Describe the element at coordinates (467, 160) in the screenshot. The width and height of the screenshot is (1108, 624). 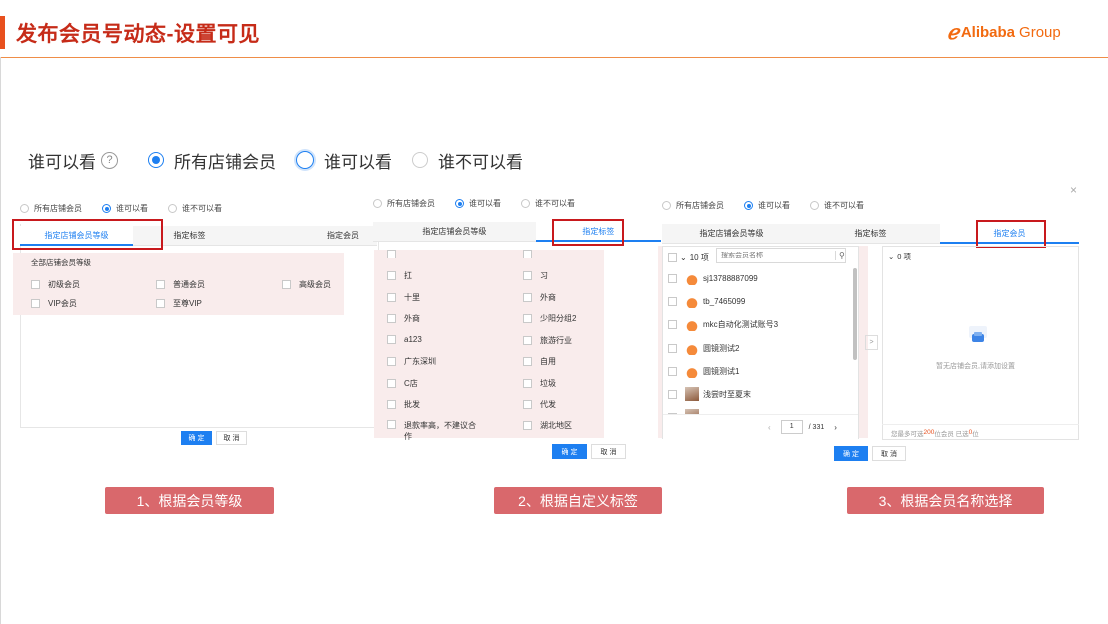
I see `radio-who-cannot-see: 谁不可以看` at that location.